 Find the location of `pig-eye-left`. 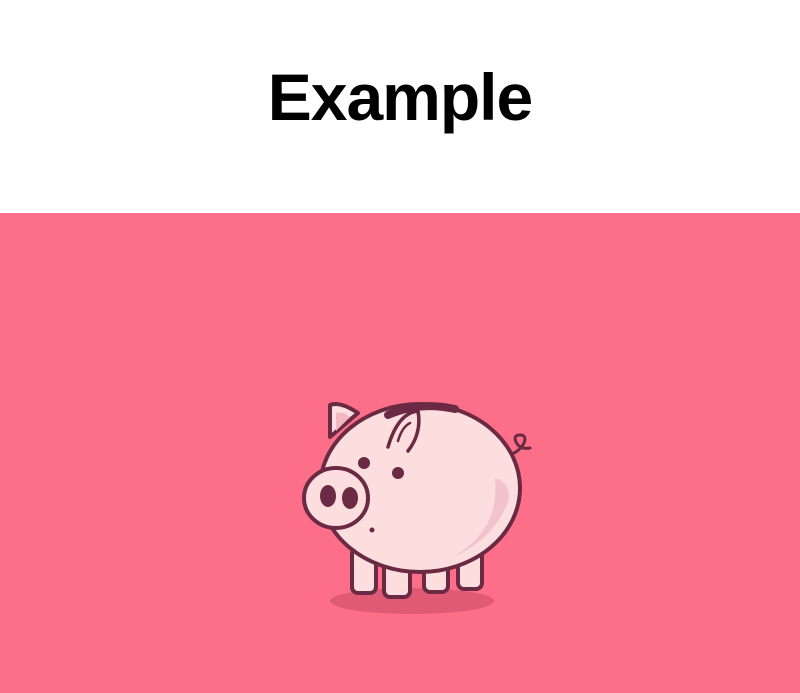

pig-eye-left is located at coordinates (364, 463).